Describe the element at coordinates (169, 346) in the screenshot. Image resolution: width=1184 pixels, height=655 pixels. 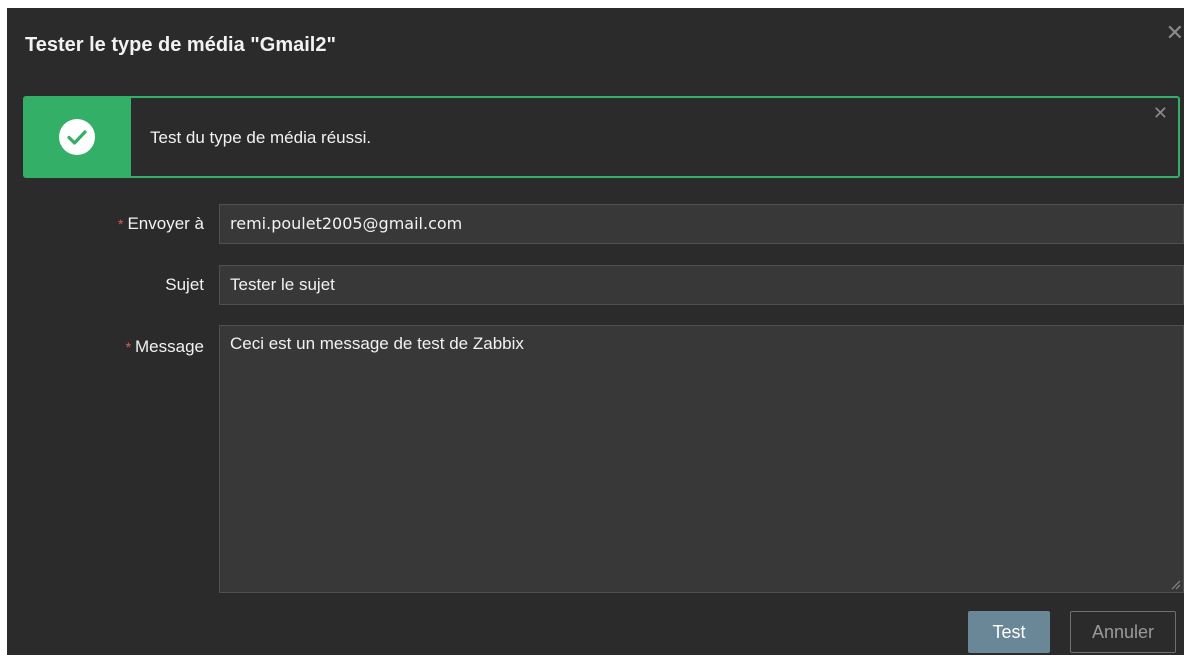
I see `message-label-text: Message` at that location.